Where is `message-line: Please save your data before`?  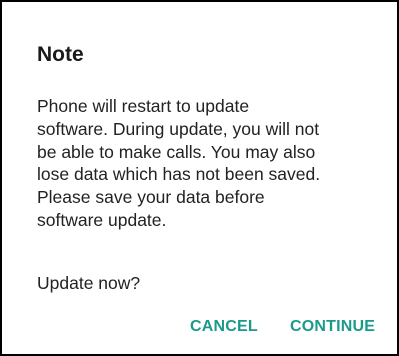
message-line: Please save your data before is located at coordinates (151, 197).